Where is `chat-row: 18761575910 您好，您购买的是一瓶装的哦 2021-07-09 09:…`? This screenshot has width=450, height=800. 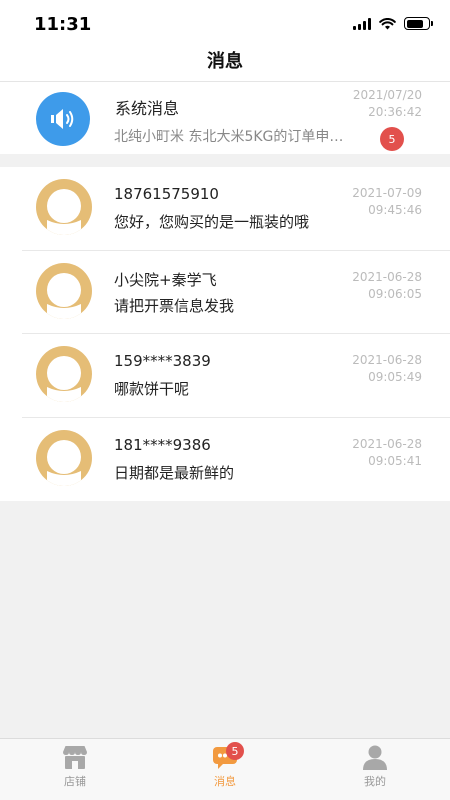
chat-row: 18761575910 您好，您购买的是一瓶装的哦 2021-07-09 09:… is located at coordinates (225, 209).